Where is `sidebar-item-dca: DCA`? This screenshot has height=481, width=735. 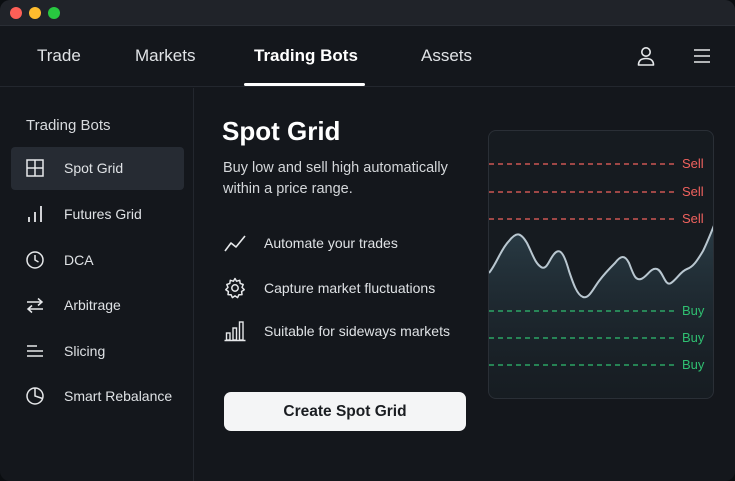
sidebar-item-dca: DCA is located at coordinates (97, 260).